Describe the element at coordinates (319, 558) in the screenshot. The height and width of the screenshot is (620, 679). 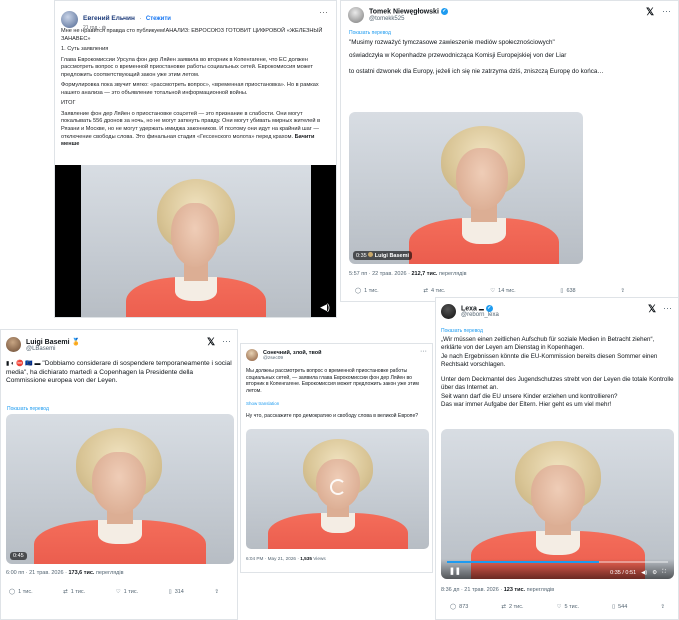
I see `view-count-label: Views` at that location.